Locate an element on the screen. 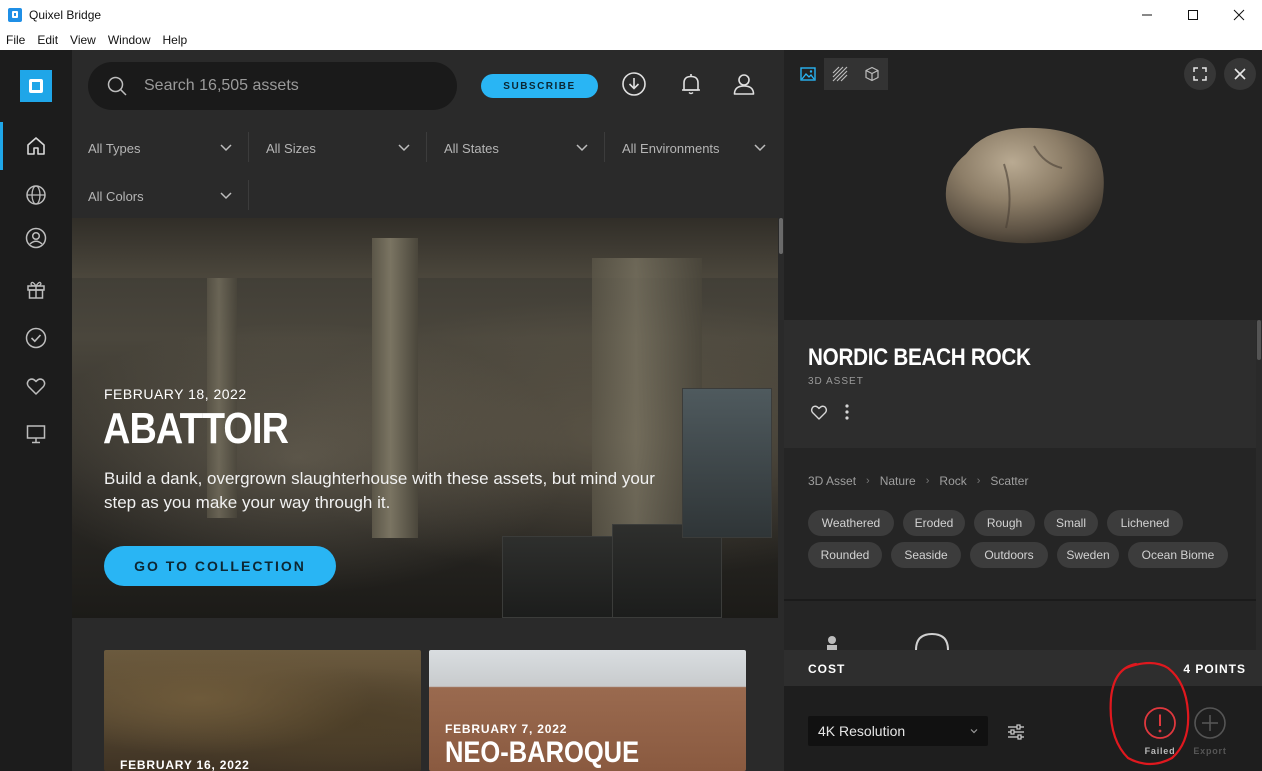  sidebar-item-purchased is located at coordinates (36, 338).